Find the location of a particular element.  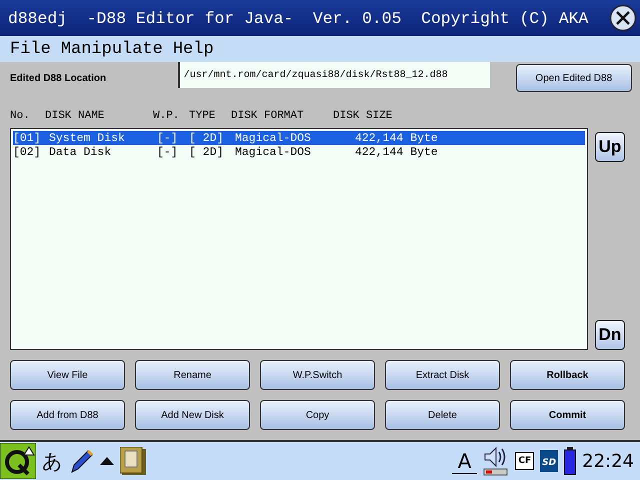

action-button: Add from D88 is located at coordinates (67, 415).